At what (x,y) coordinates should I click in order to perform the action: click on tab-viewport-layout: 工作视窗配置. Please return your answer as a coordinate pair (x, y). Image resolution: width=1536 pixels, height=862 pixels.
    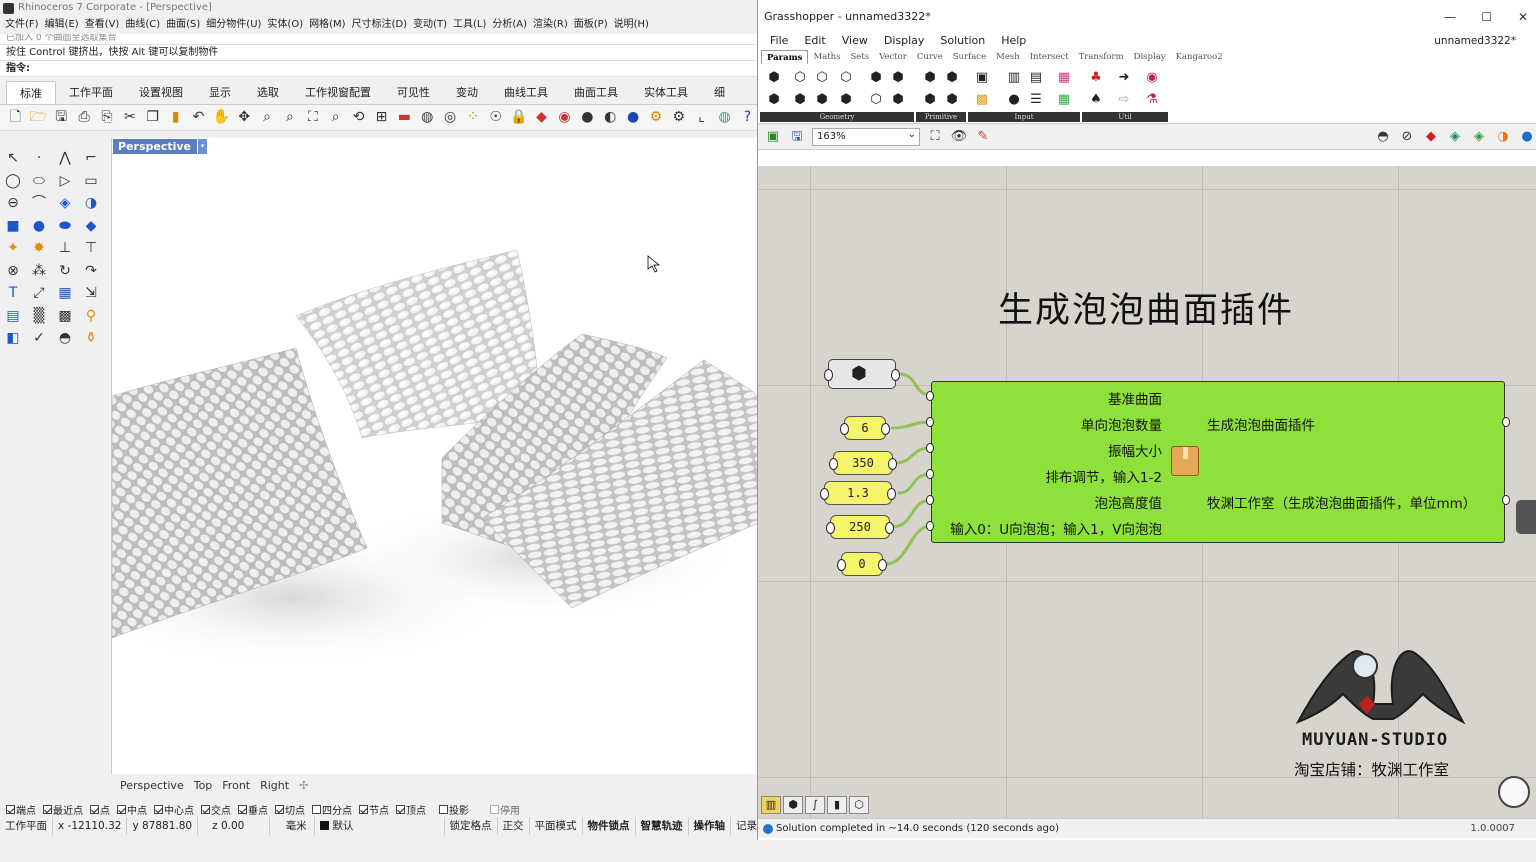
    Looking at the image, I should click on (338, 92).